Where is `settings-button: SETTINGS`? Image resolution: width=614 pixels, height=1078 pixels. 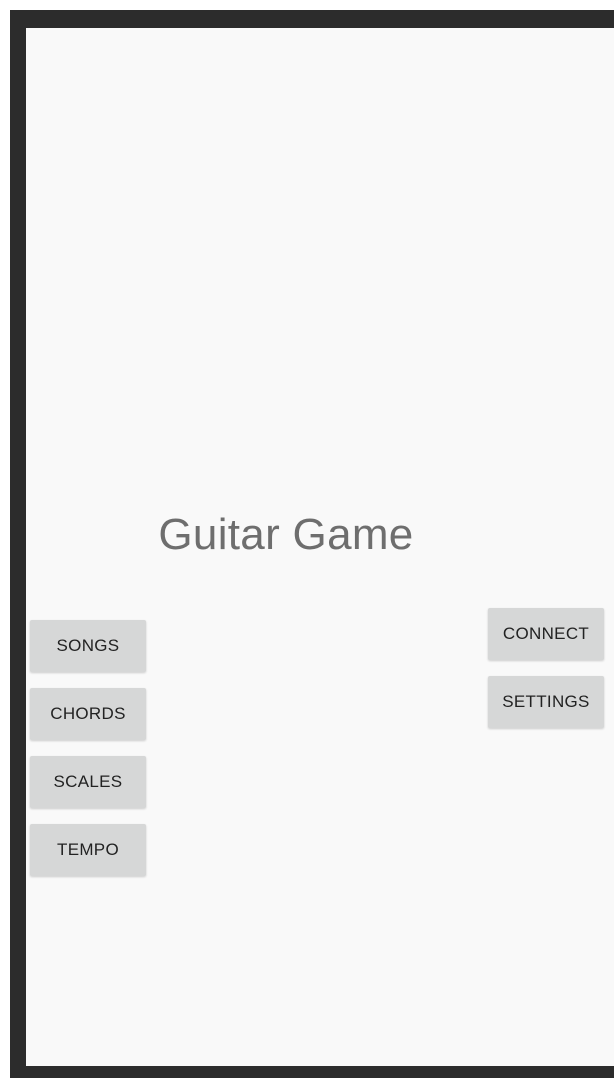 settings-button: SETTINGS is located at coordinates (546, 702).